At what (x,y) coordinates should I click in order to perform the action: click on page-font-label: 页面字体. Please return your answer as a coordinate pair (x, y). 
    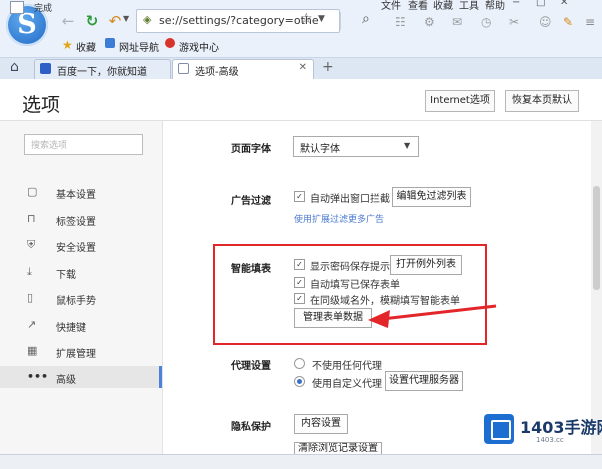
    Looking at the image, I should click on (251, 149).